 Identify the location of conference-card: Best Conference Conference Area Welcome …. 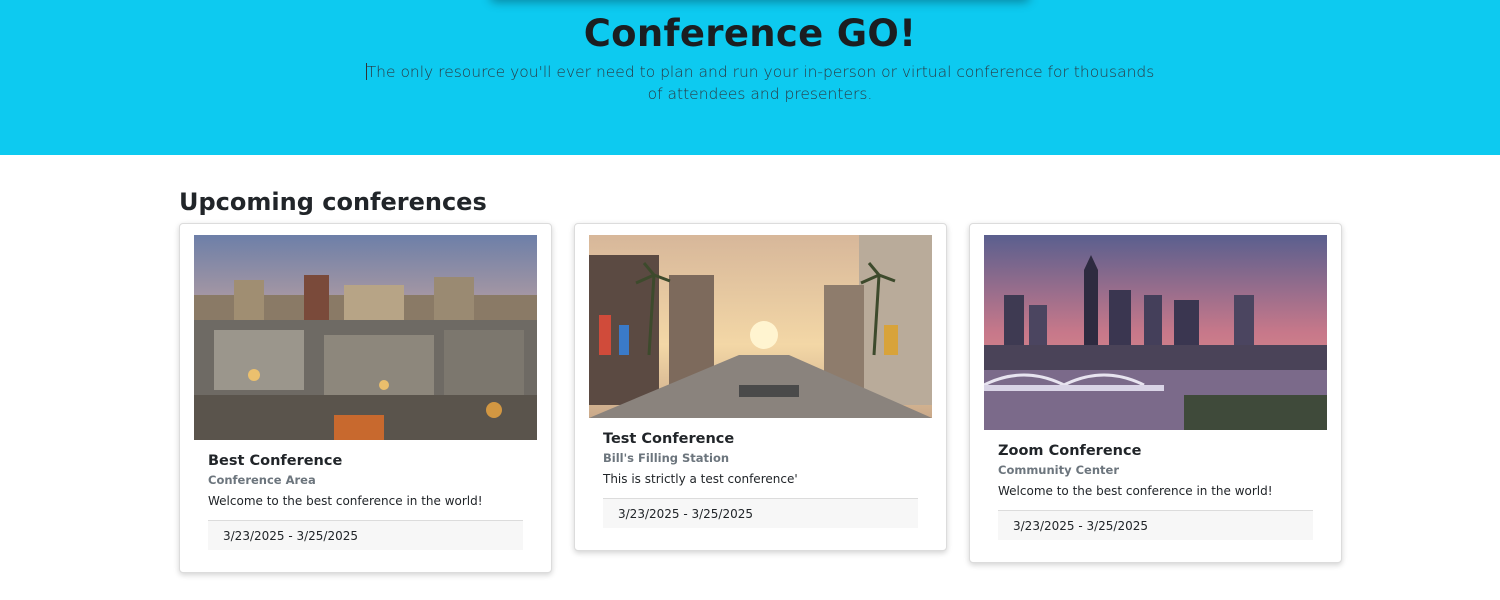
(365, 398).